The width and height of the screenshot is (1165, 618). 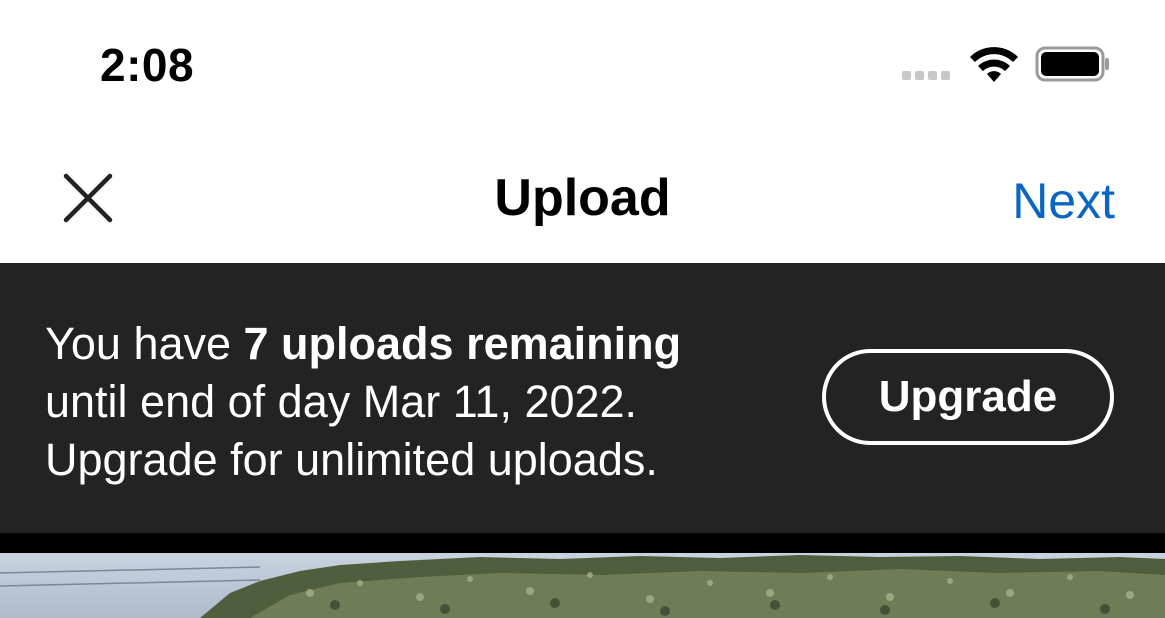 I want to click on photo-preview-image, so click(x=582, y=585).